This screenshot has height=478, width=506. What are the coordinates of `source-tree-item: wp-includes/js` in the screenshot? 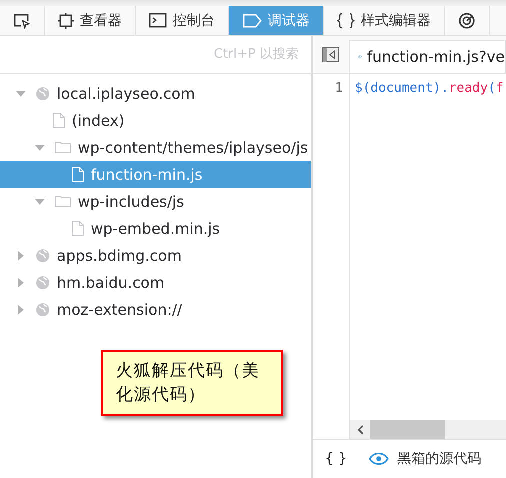 It's located at (155, 201).